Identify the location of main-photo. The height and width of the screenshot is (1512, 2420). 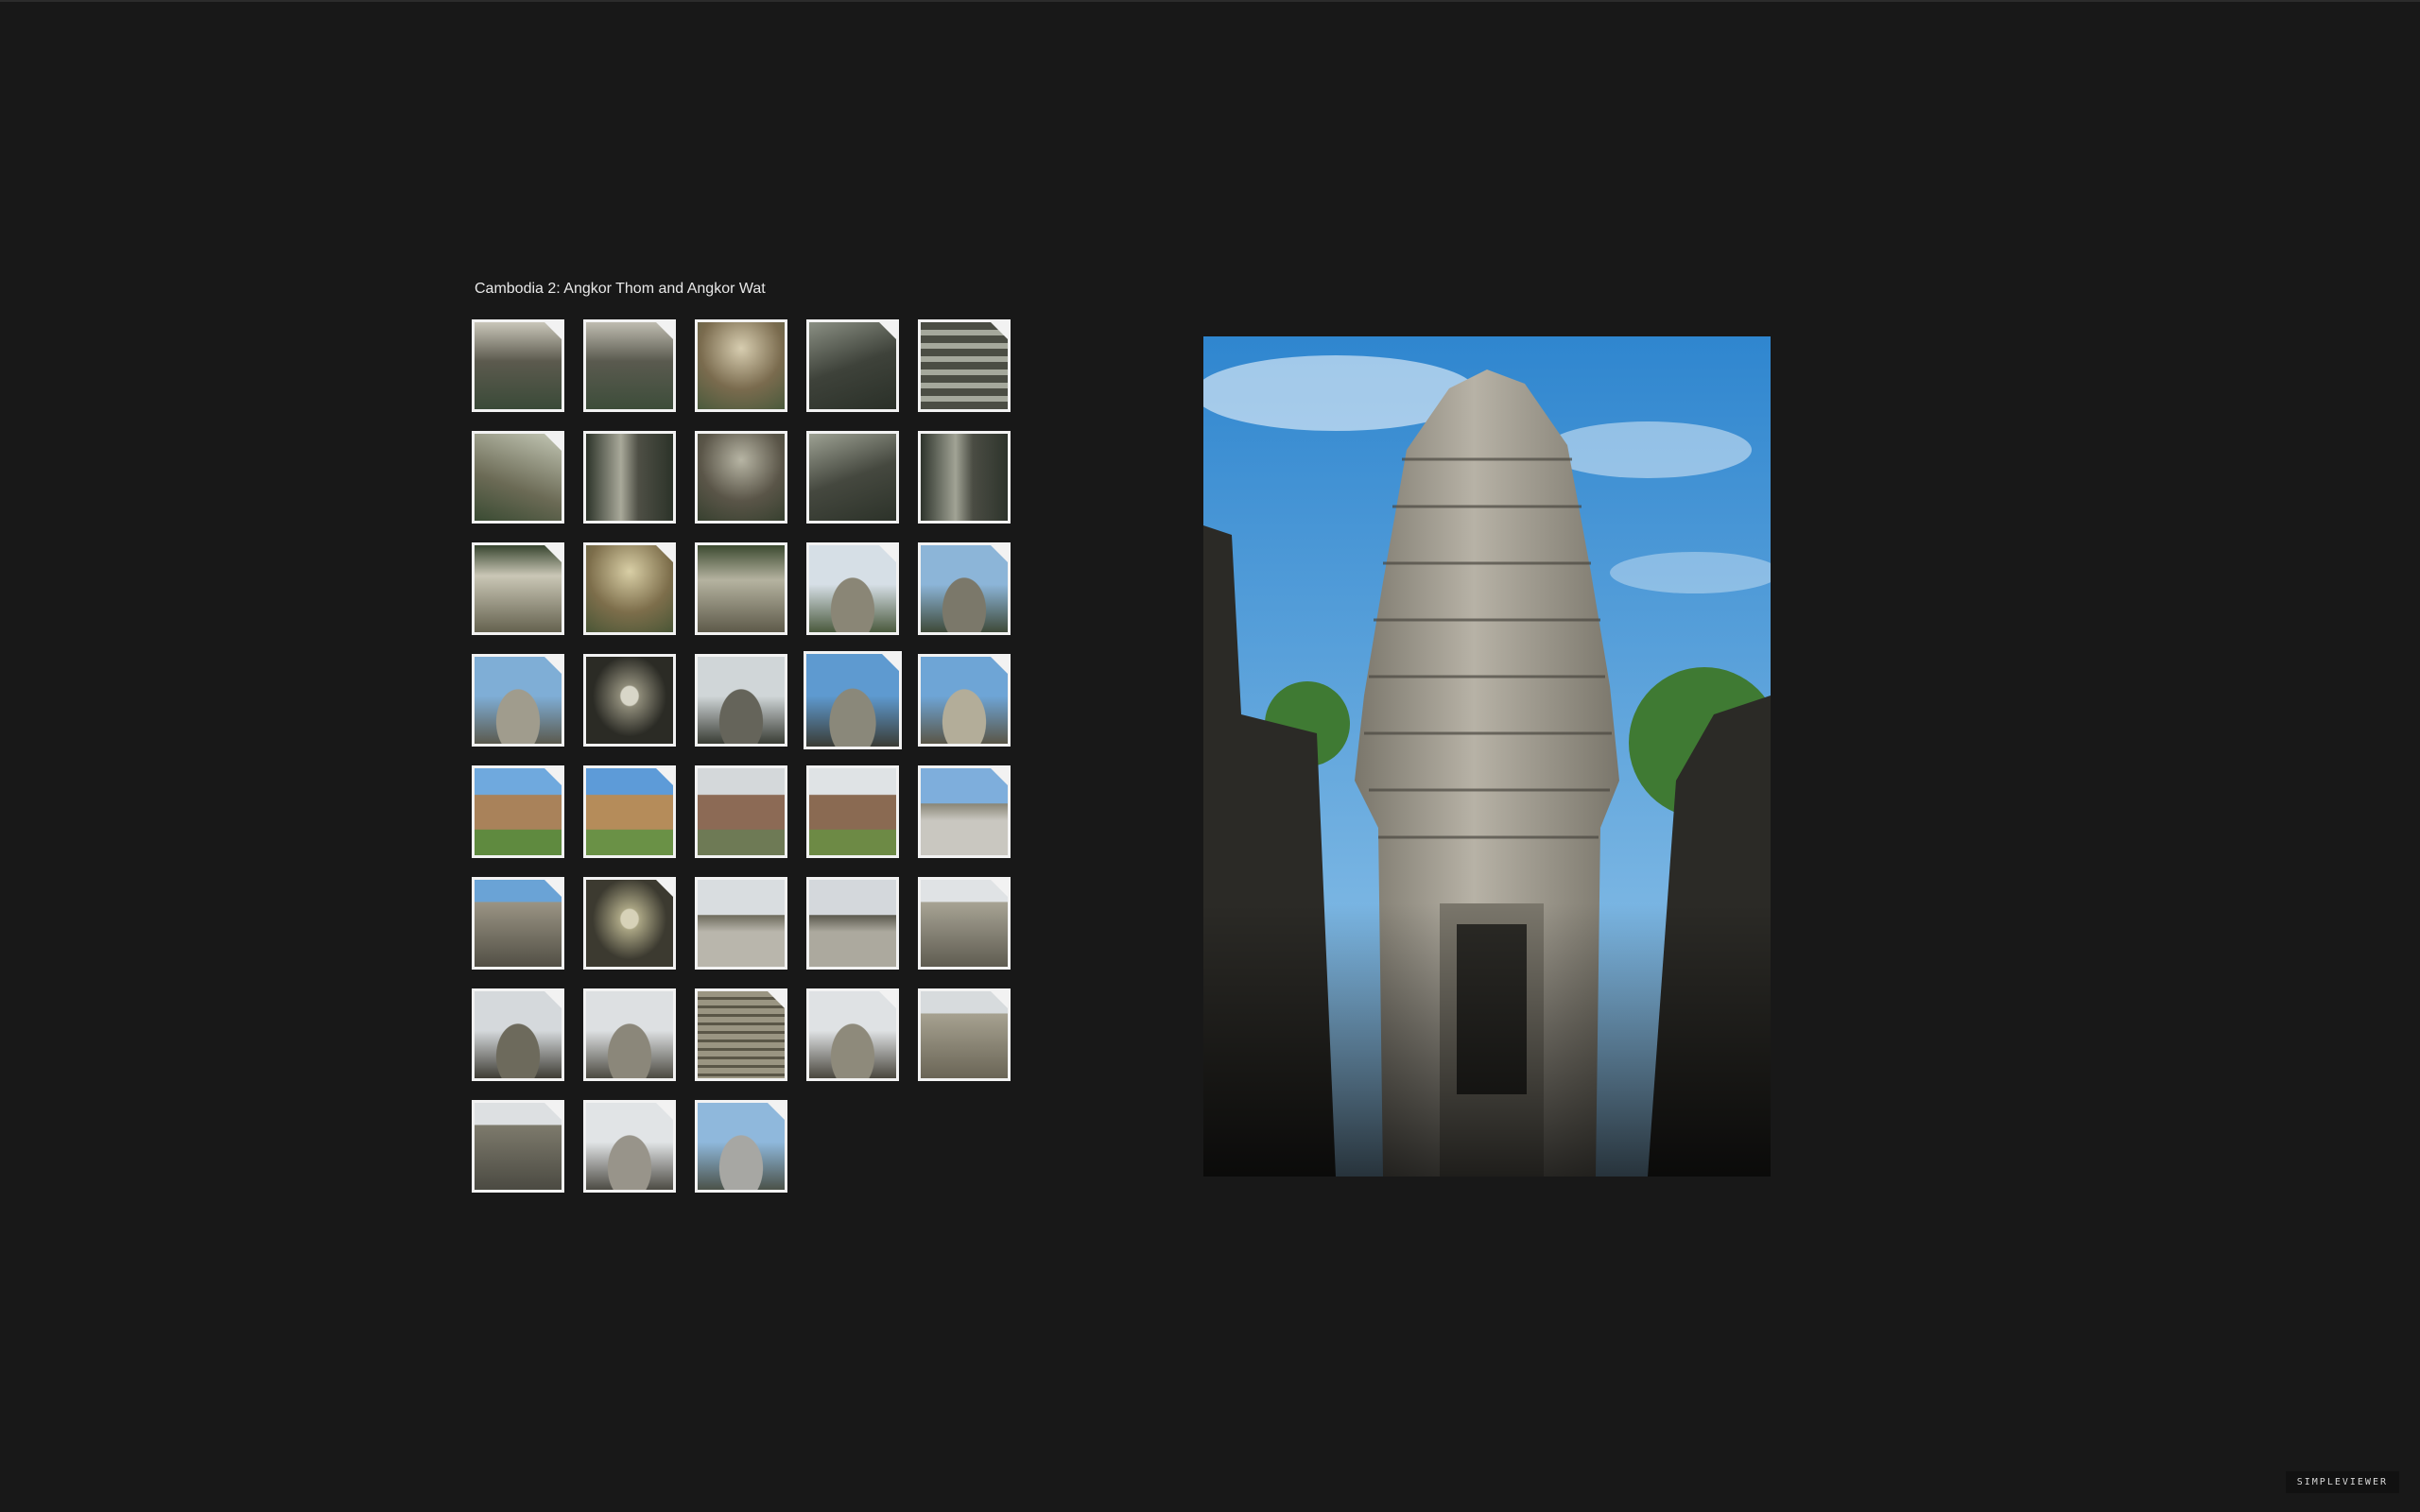
(1487, 756).